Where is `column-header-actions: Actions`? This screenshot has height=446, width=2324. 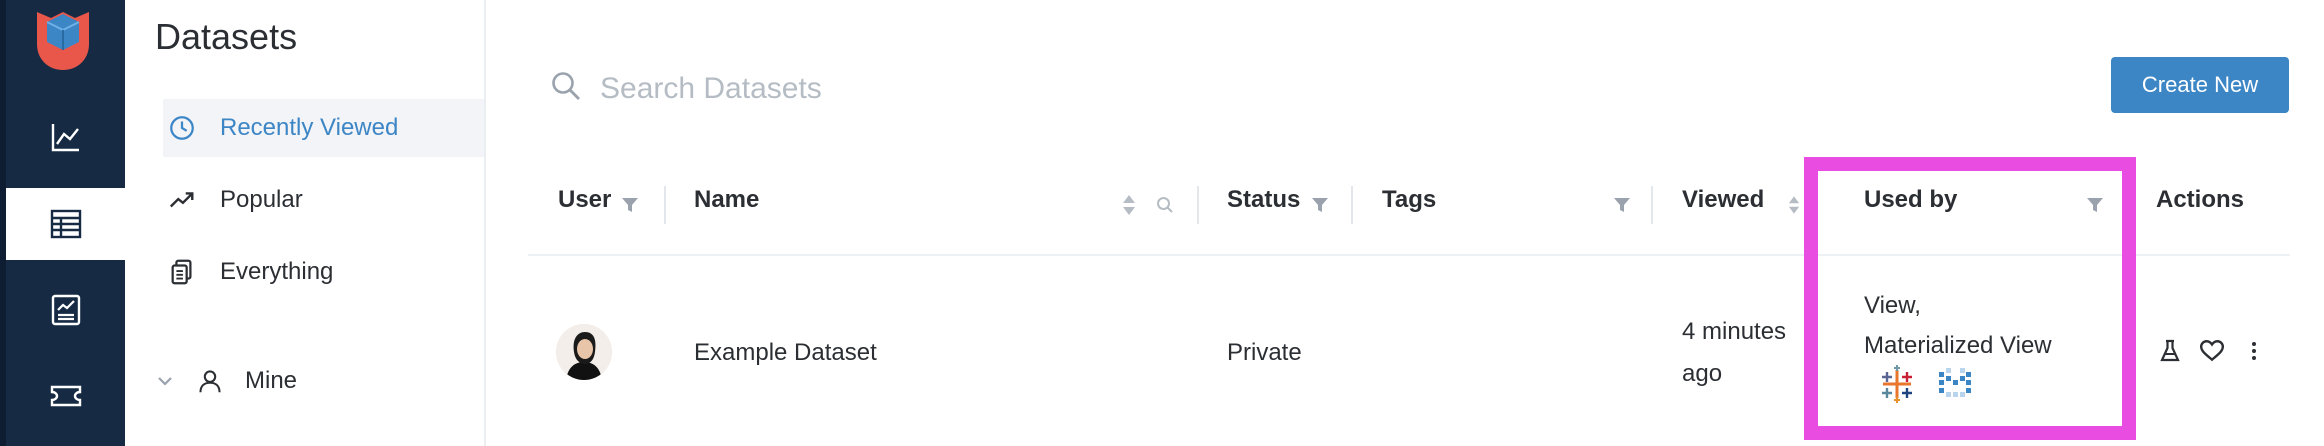
column-header-actions: Actions is located at coordinates (2200, 199).